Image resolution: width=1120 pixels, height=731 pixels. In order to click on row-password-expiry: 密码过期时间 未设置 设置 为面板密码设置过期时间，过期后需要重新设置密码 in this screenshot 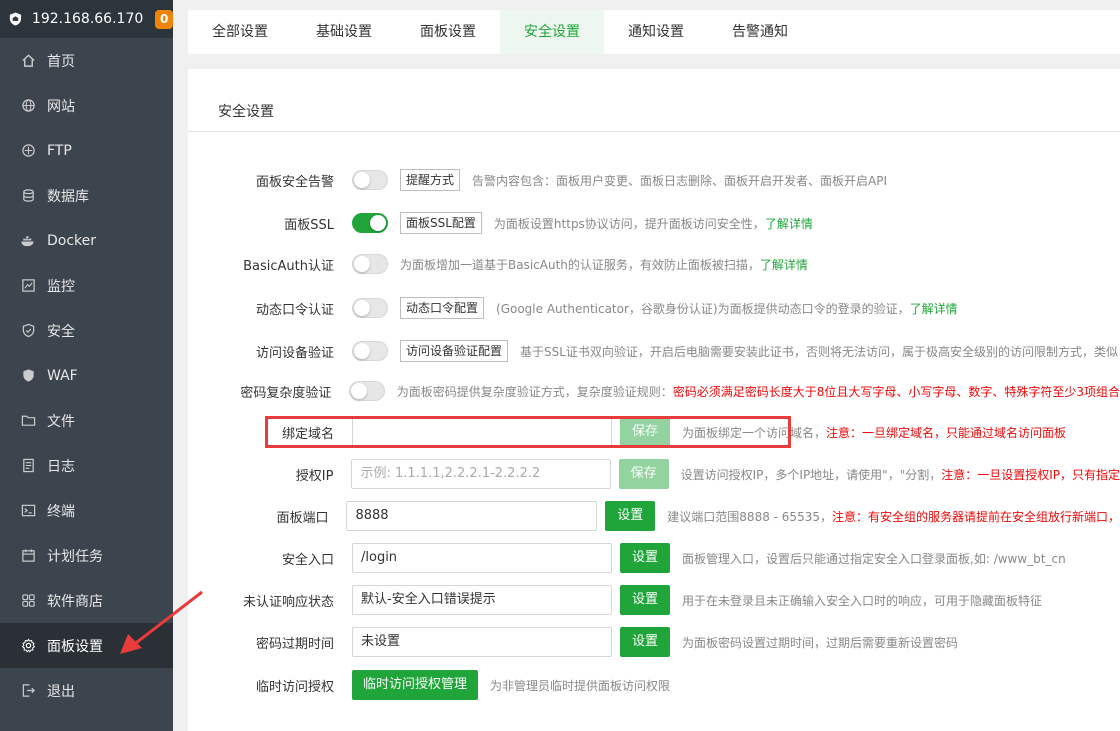, I will do `click(654, 642)`.